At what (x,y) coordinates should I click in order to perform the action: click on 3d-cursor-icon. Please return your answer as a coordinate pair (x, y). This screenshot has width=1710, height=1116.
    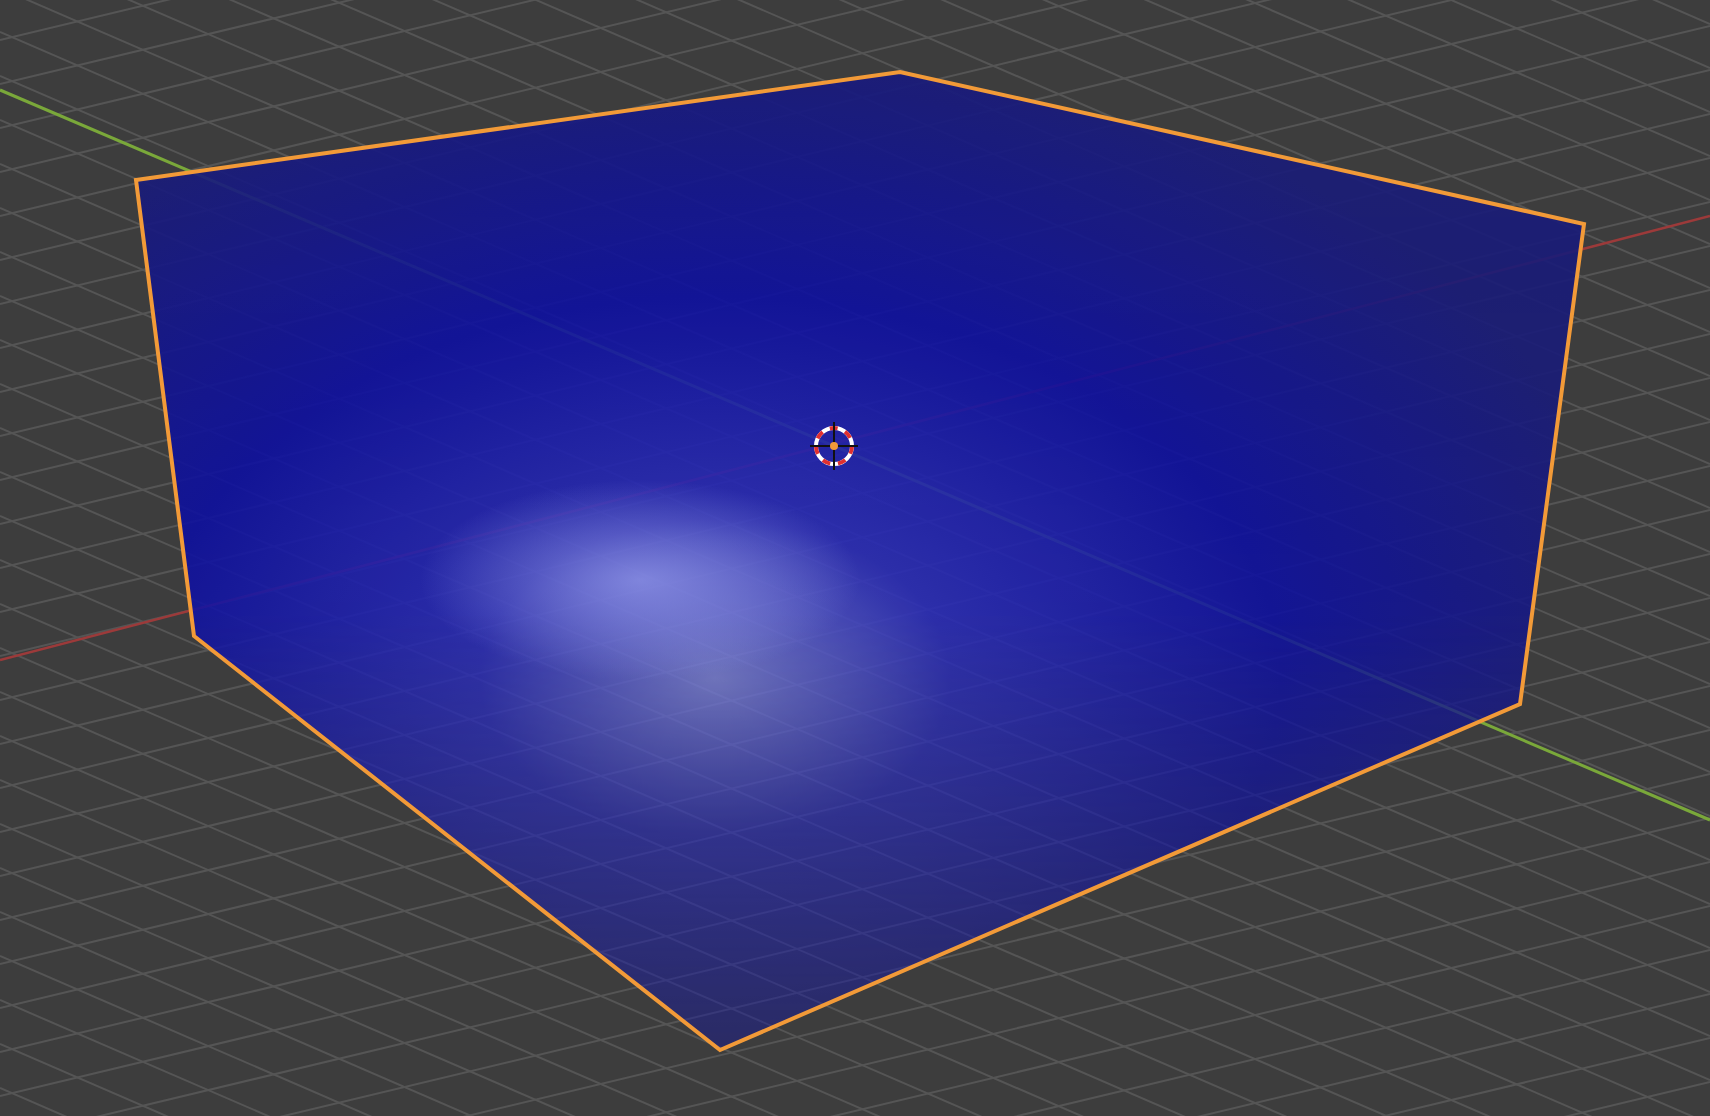
    Looking at the image, I should click on (834, 446).